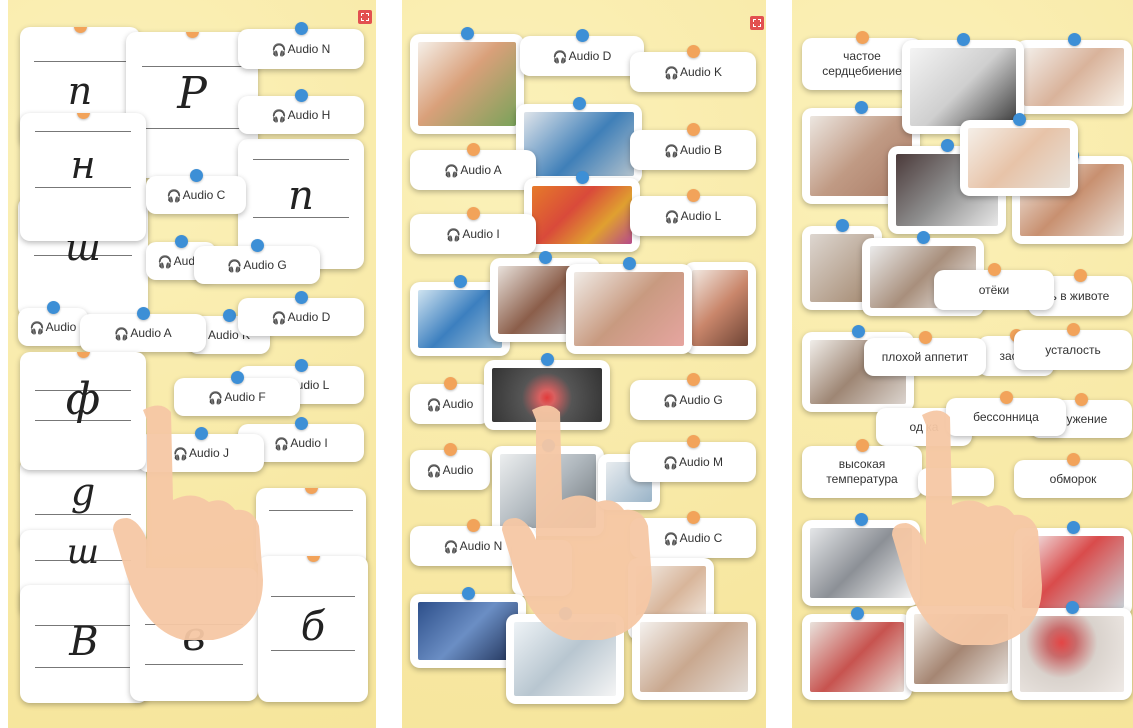 The image size is (1133, 728). Describe the element at coordinates (994, 286) in the screenshot. I see `word-card: отёки` at that location.